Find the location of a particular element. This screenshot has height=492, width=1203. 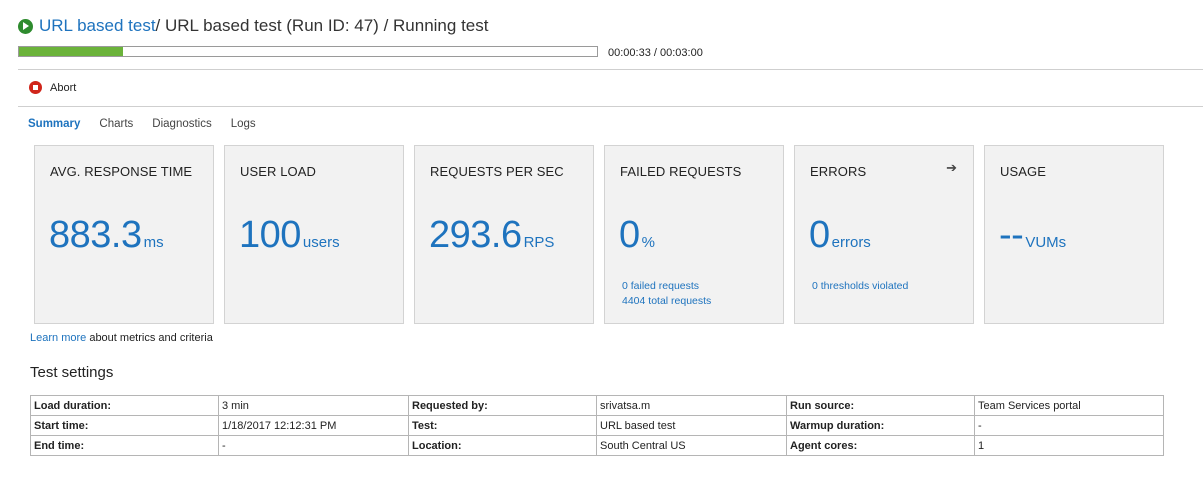

card-usage: USAGE -- VUMs is located at coordinates (1074, 234).